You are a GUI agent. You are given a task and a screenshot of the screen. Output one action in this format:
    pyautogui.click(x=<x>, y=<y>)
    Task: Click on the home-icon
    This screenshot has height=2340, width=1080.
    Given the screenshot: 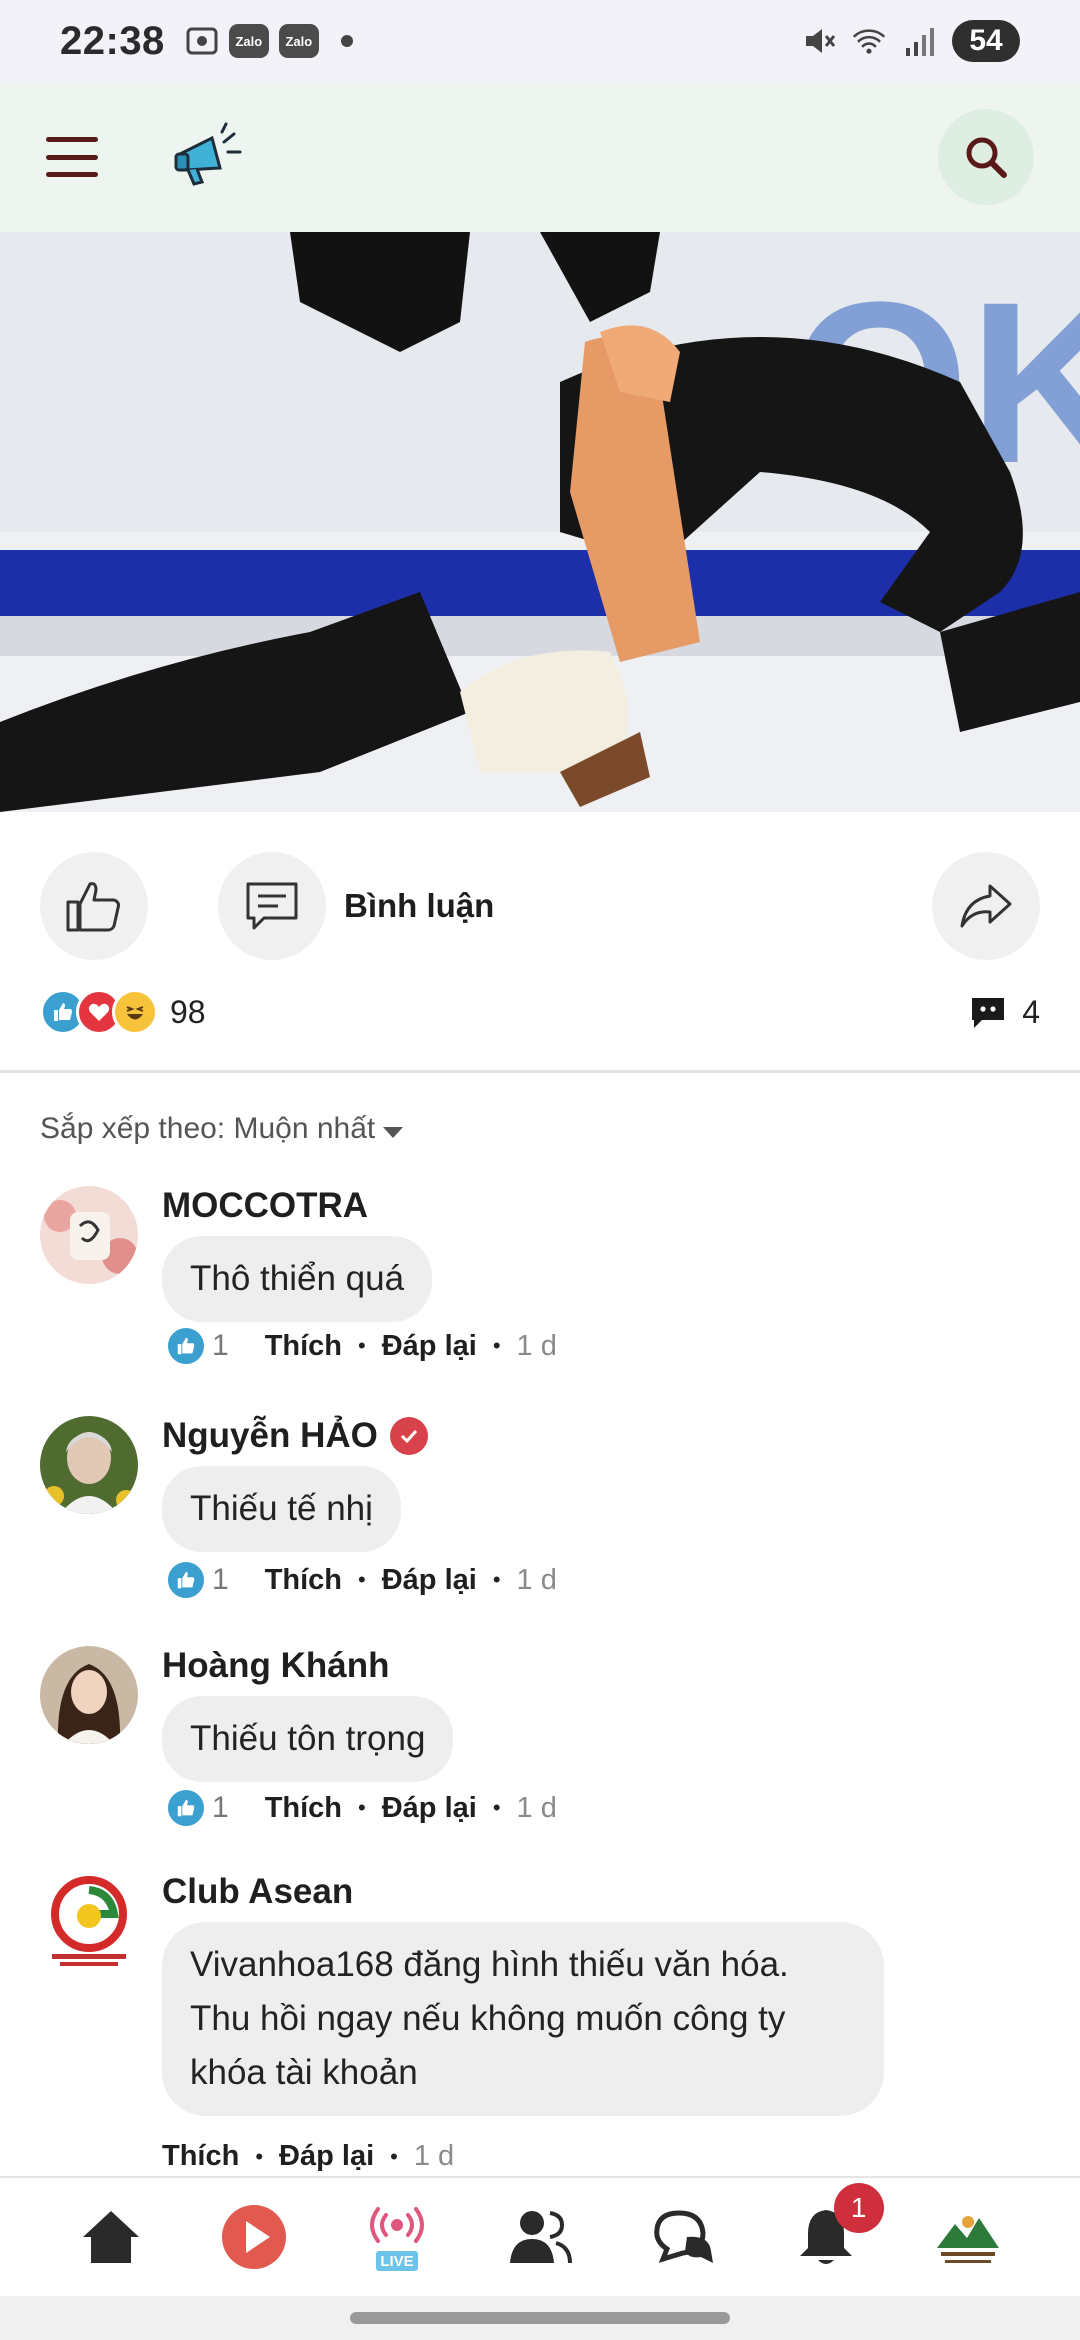 What is the action you would take?
    pyautogui.click(x=111, y=2237)
    